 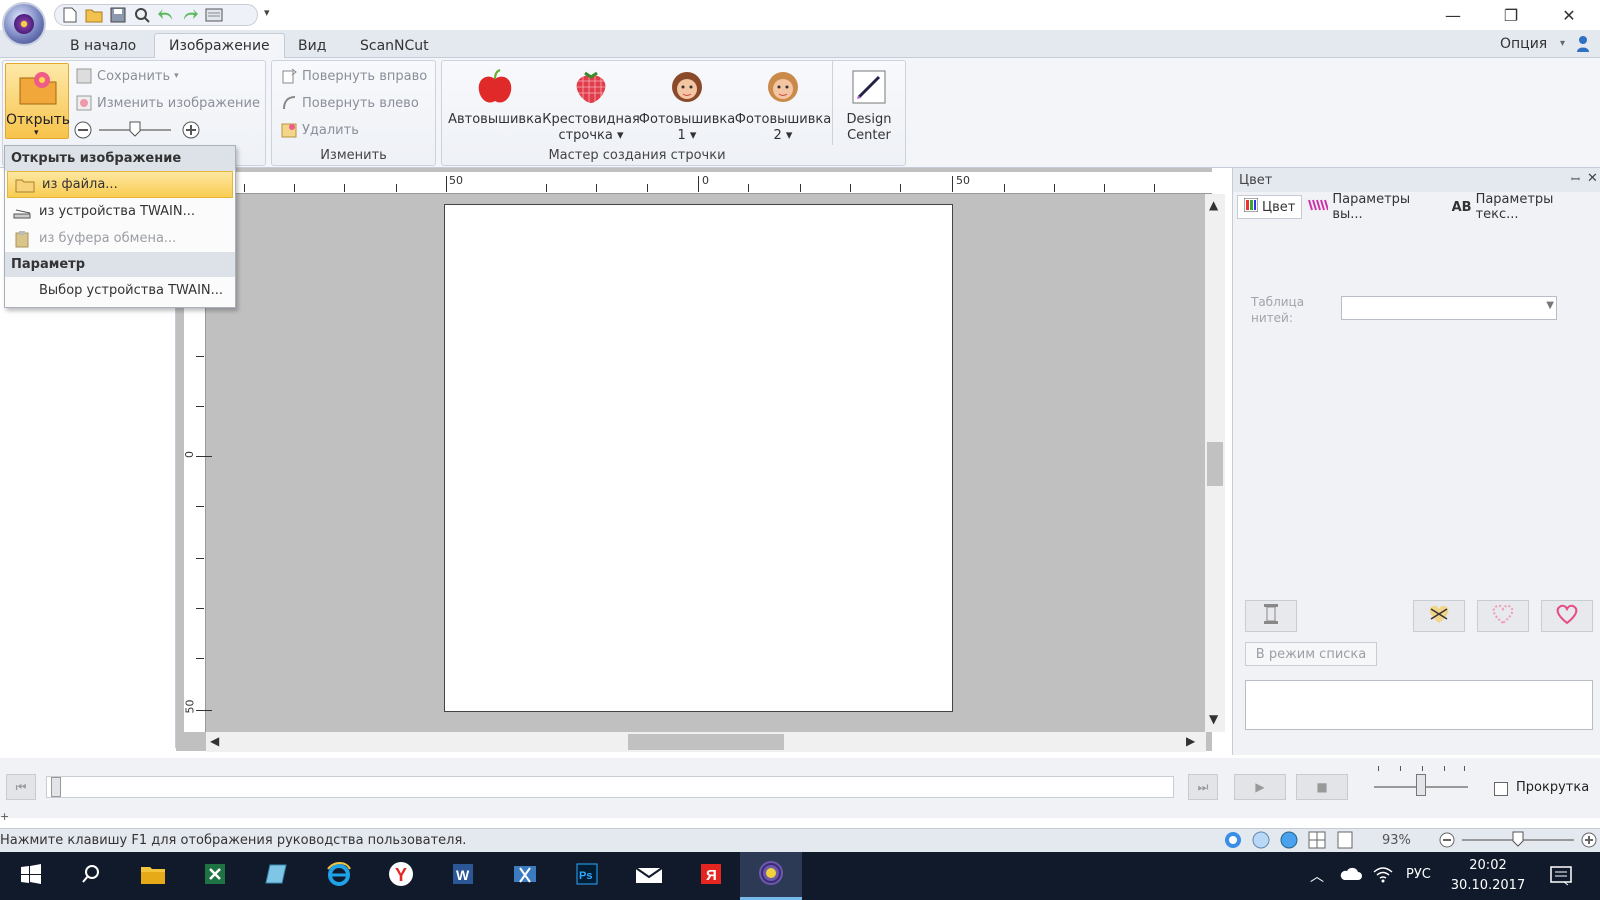 I want to click on clock-date: 30.10.2017, so click(x=1488, y=885).